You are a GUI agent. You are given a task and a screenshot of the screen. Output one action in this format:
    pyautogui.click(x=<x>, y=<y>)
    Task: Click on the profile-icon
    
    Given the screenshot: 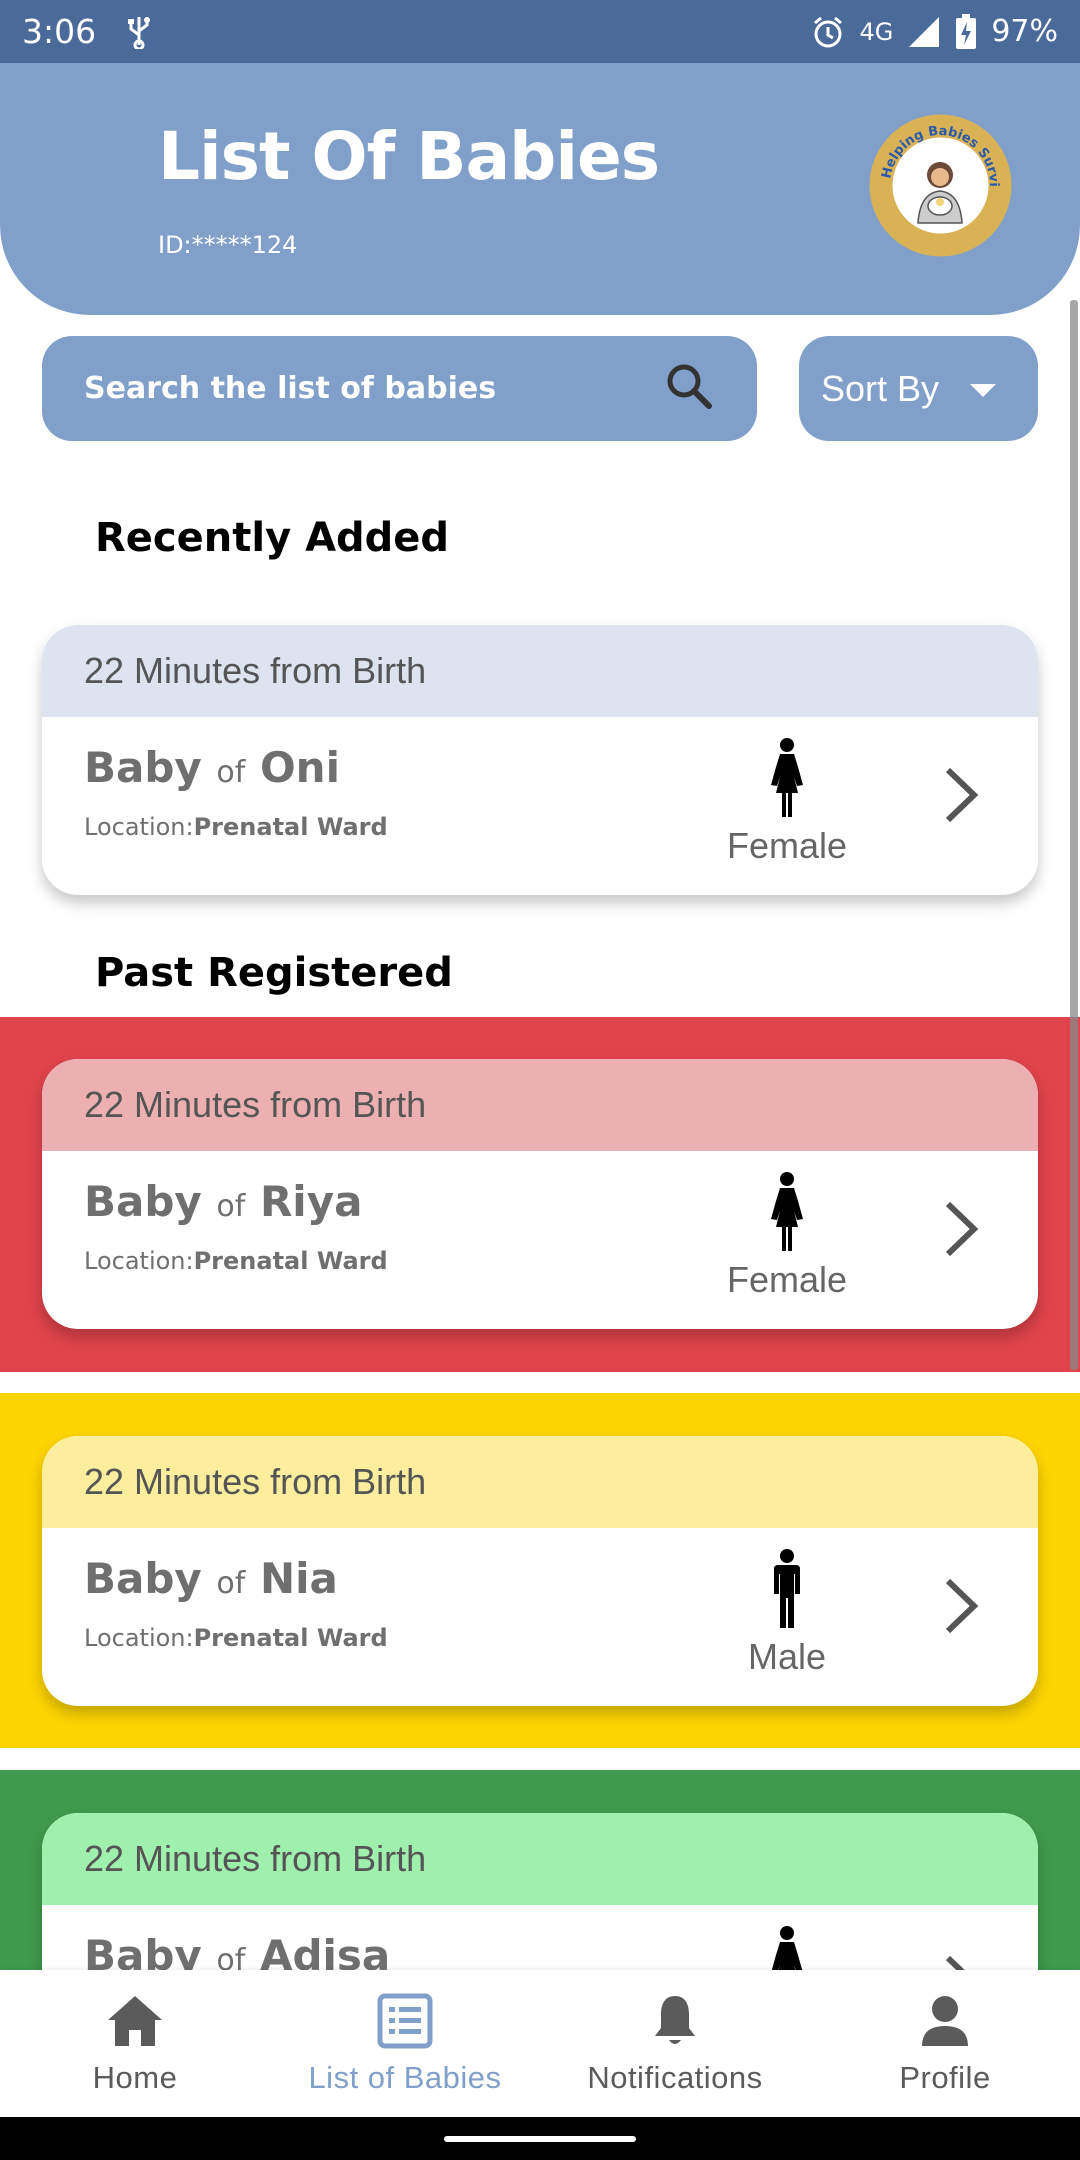 What is the action you would take?
    pyautogui.click(x=945, y=2021)
    